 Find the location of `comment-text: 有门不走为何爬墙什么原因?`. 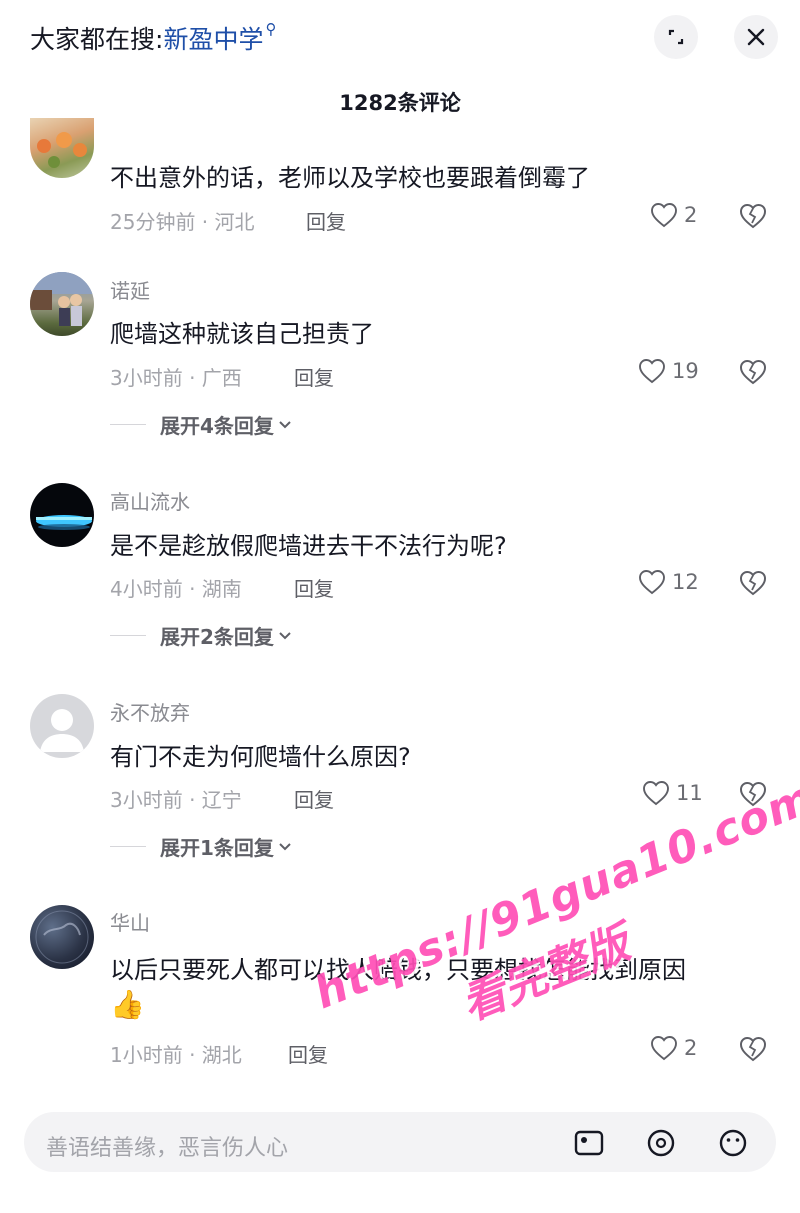

comment-text: 有门不走为何爬墙什么原因? is located at coordinates (260, 757).